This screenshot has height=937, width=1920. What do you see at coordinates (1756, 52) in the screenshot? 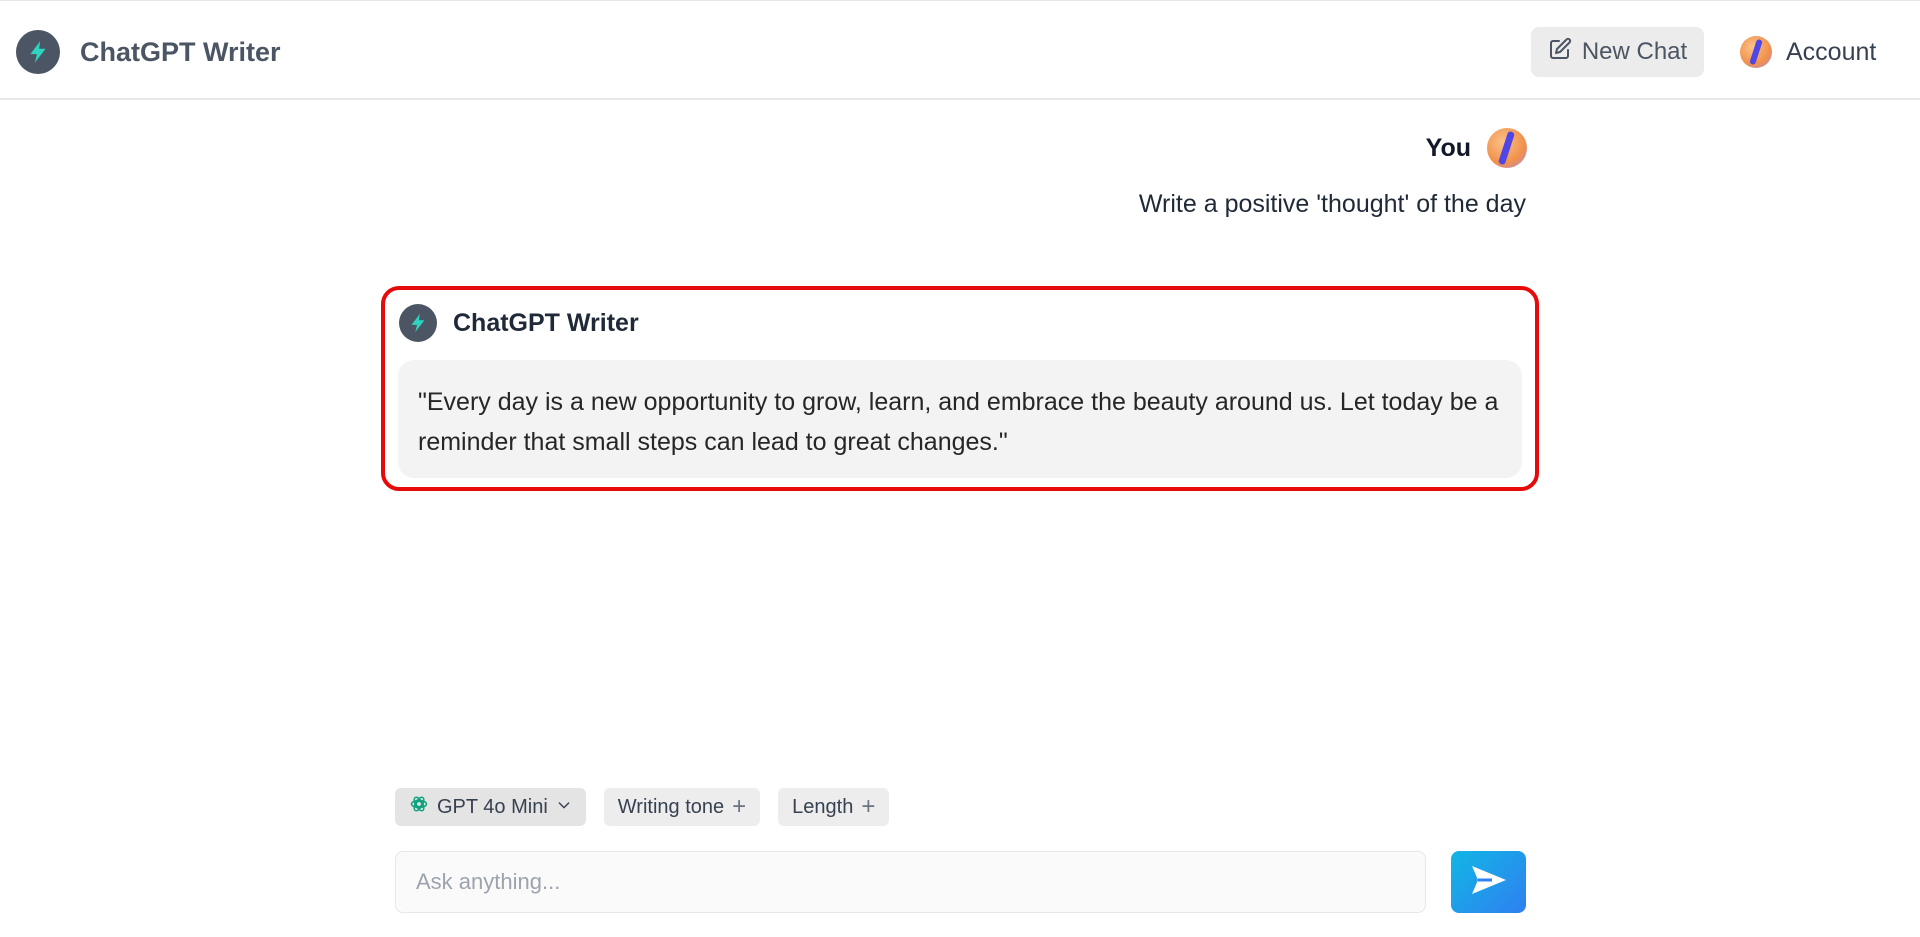
I see `account-avatar` at bounding box center [1756, 52].